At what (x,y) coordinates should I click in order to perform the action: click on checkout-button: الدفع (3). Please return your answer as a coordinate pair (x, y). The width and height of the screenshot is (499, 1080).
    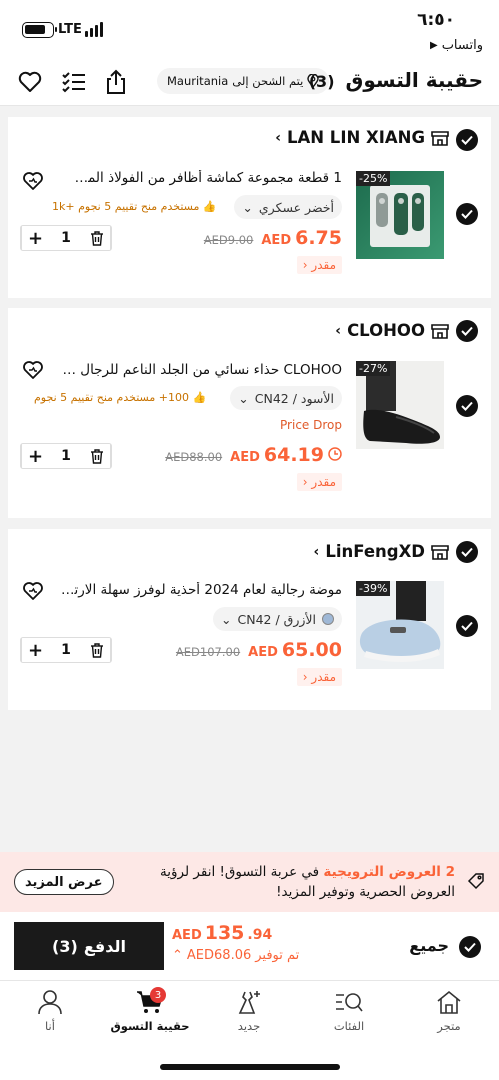
    Looking at the image, I should click on (89, 946).